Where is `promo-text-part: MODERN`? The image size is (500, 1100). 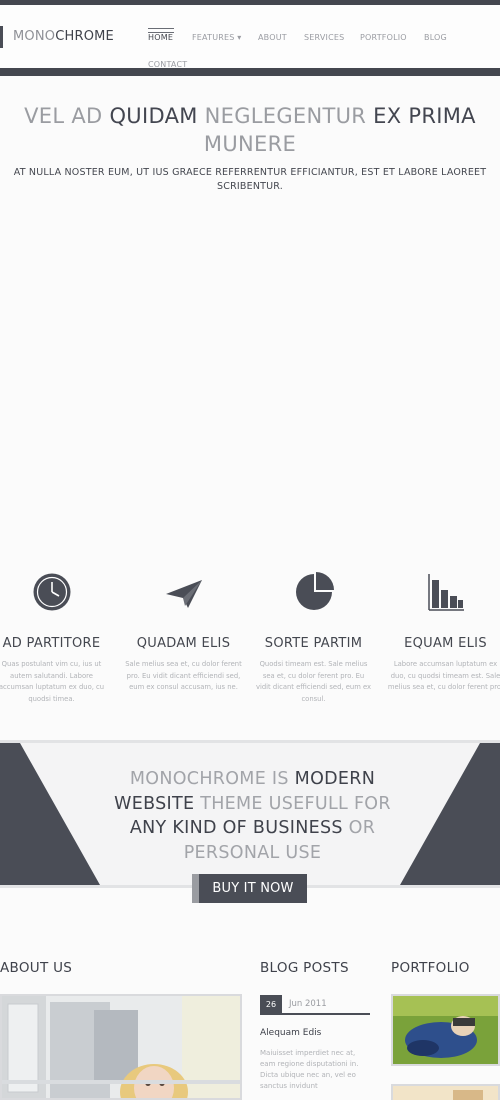 promo-text-part: MODERN is located at coordinates (335, 779).